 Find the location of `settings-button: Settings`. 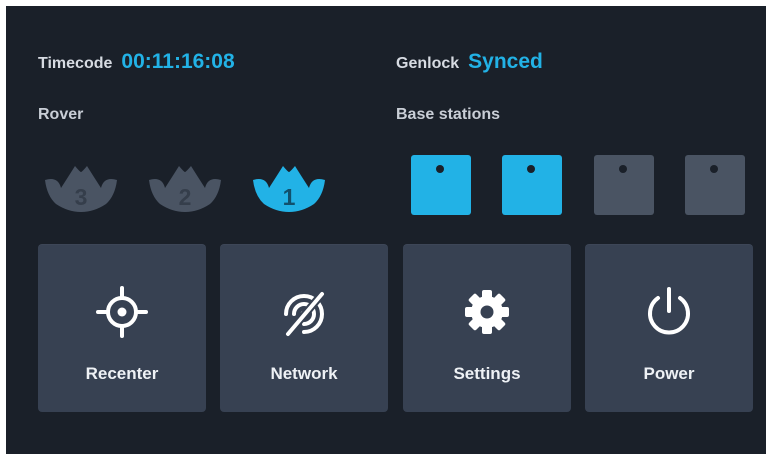

settings-button: Settings is located at coordinates (487, 328).